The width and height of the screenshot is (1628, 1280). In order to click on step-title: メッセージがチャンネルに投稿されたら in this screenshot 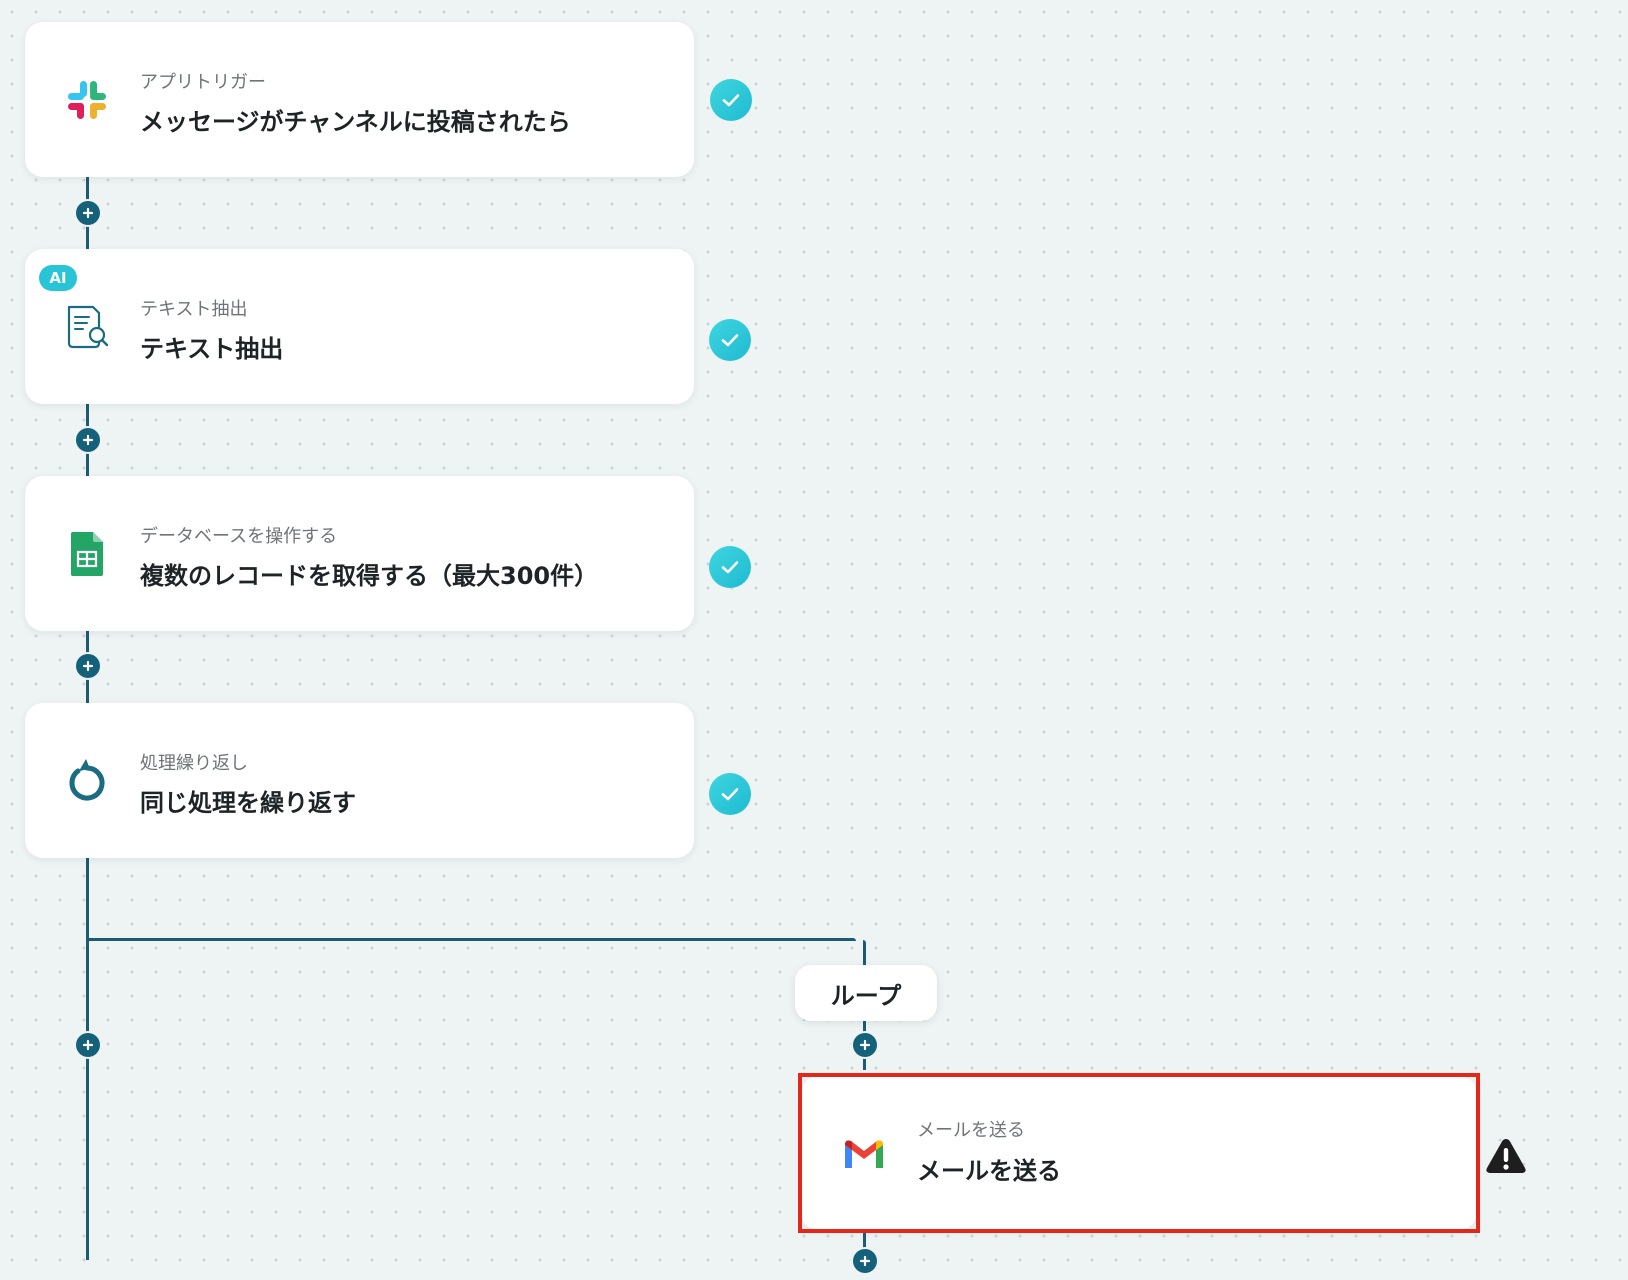, I will do `click(355, 122)`.